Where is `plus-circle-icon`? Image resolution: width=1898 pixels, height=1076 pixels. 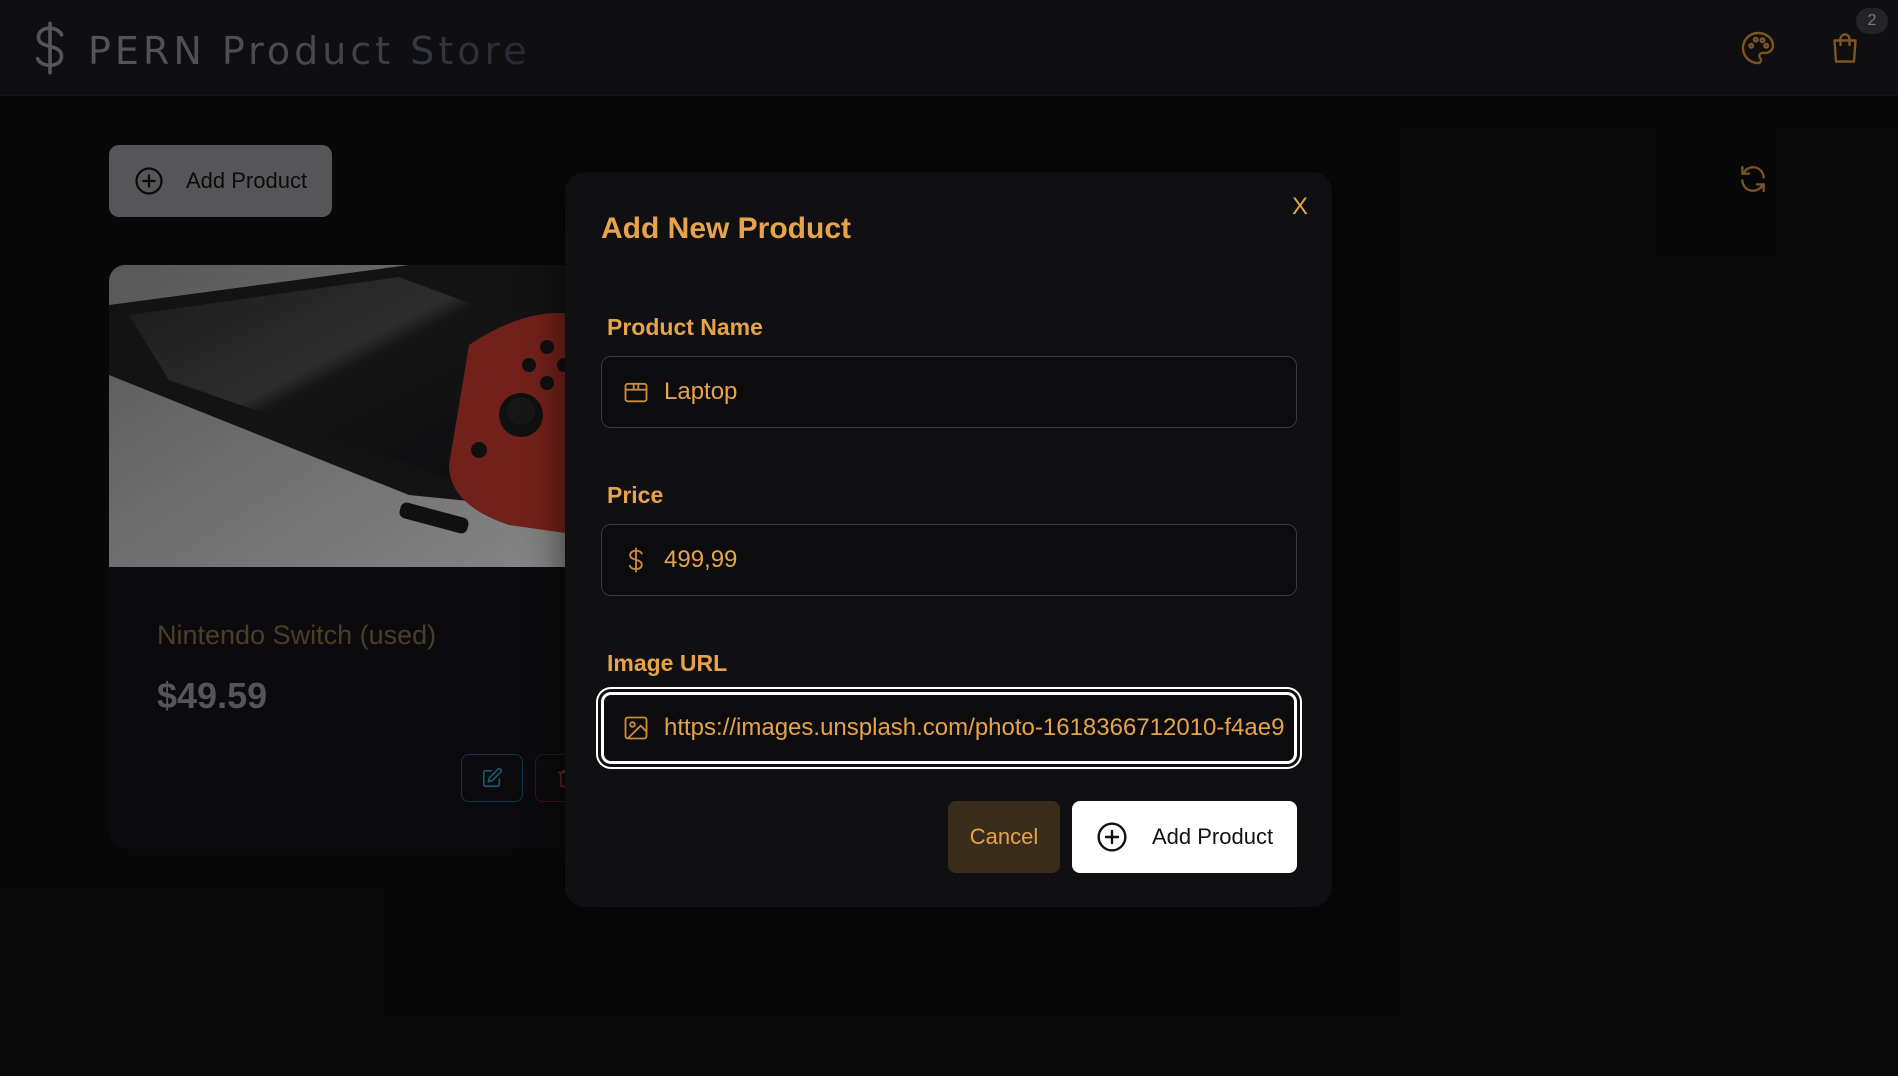
plus-circle-icon is located at coordinates (1112, 837).